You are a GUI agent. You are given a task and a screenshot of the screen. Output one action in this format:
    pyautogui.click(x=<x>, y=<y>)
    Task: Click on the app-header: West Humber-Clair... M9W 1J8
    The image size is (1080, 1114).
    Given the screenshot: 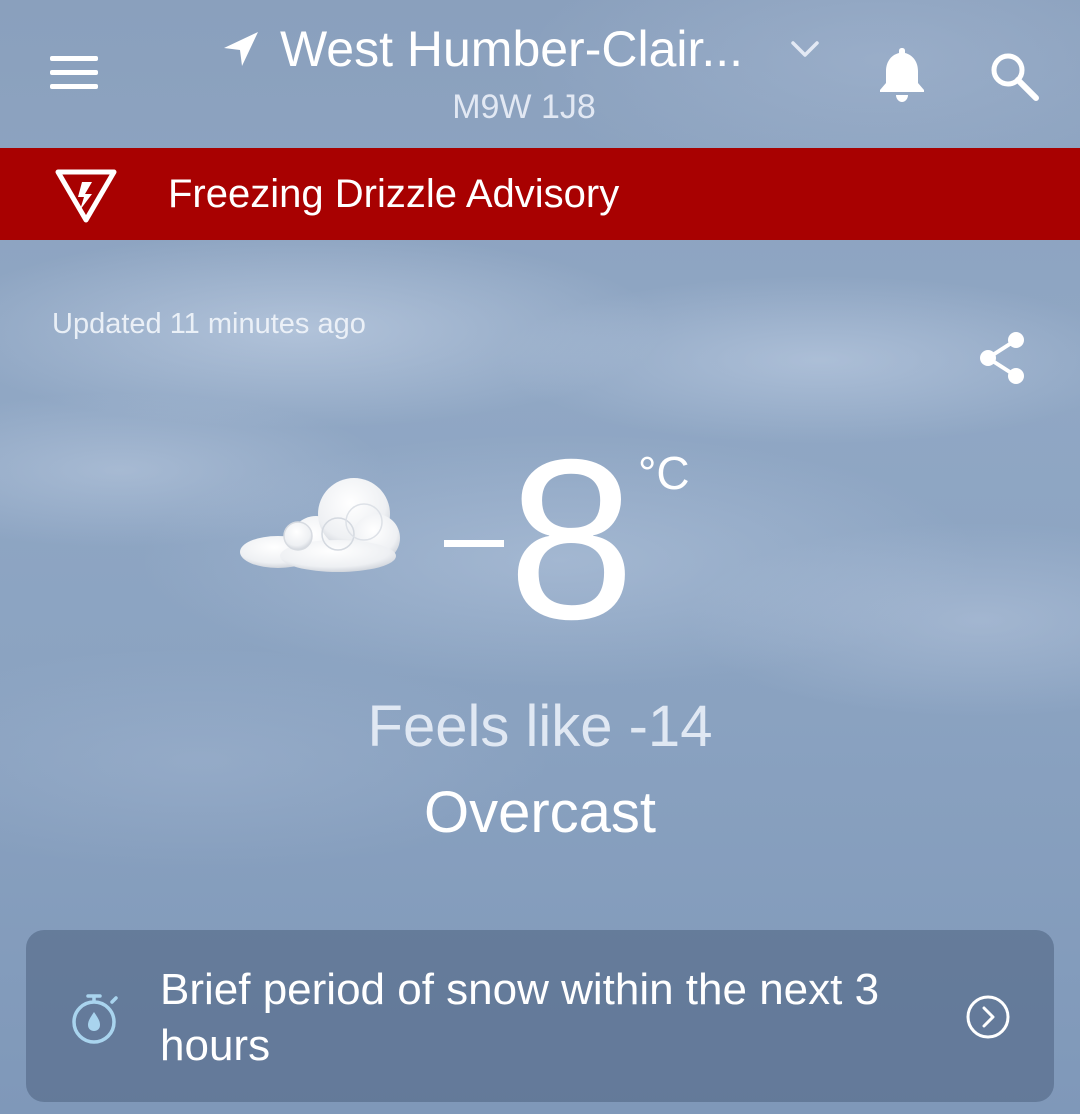 What is the action you would take?
    pyautogui.click(x=540, y=74)
    